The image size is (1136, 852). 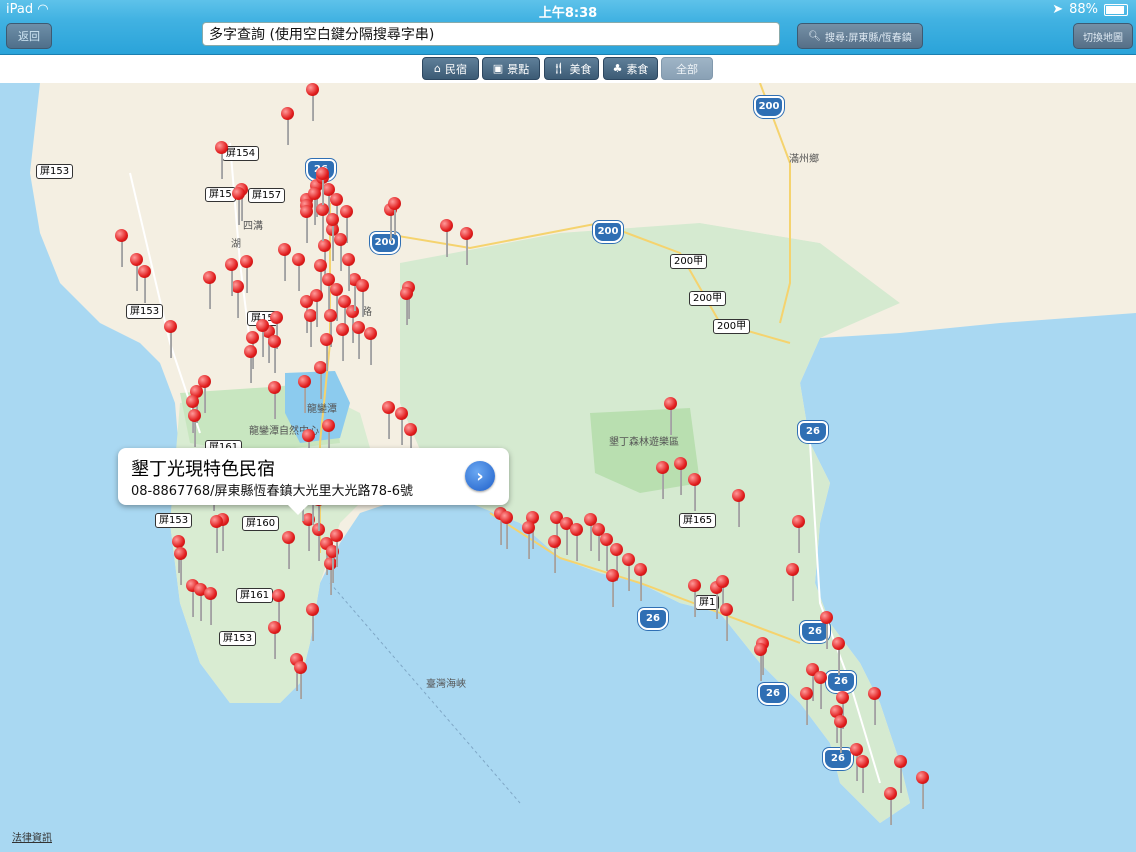 I want to click on road-label: 屏160, so click(x=261, y=523).